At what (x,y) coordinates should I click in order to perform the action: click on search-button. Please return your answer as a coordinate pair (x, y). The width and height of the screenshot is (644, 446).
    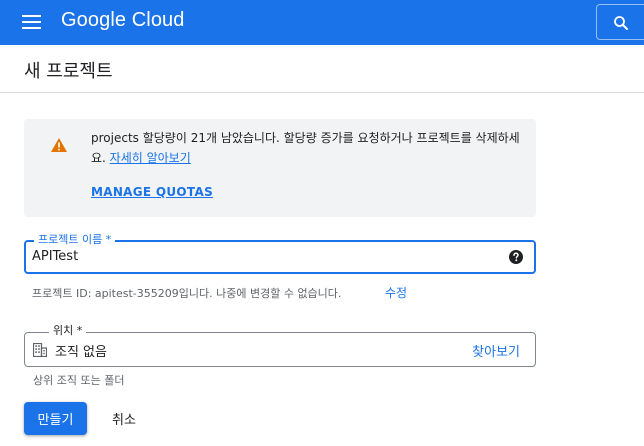
    Looking at the image, I should click on (620, 22).